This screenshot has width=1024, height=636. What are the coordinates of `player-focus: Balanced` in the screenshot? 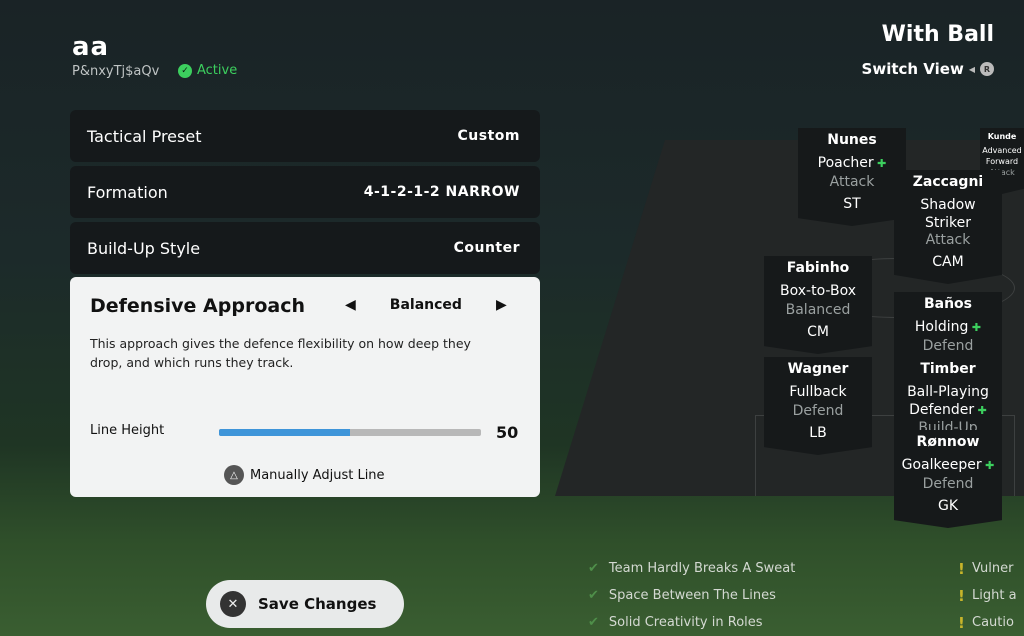 It's located at (818, 310).